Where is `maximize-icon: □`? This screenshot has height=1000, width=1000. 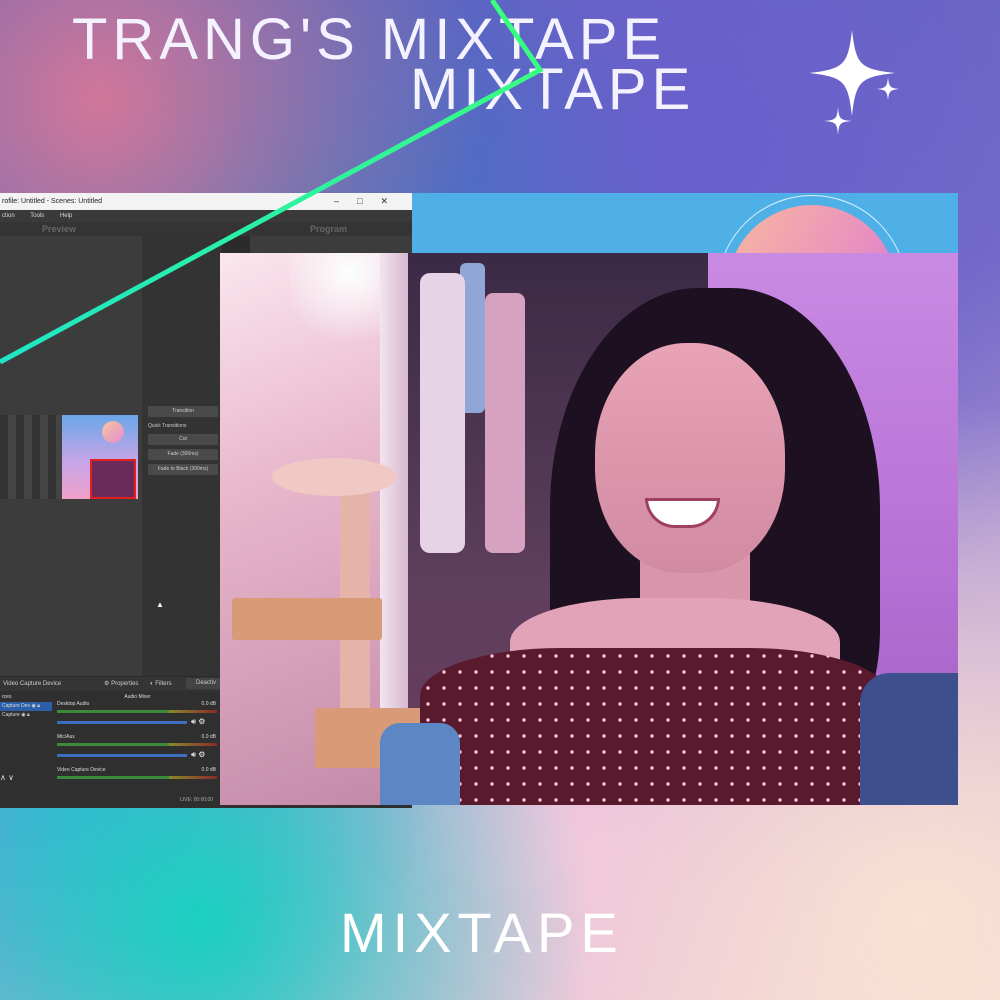 maximize-icon: □ is located at coordinates (368, 201).